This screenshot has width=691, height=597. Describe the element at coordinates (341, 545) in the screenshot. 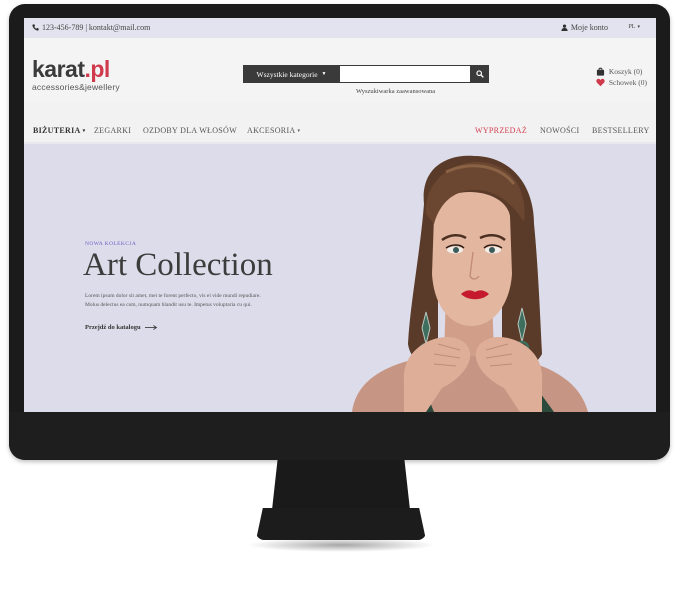

I see `stand-shadow` at that location.